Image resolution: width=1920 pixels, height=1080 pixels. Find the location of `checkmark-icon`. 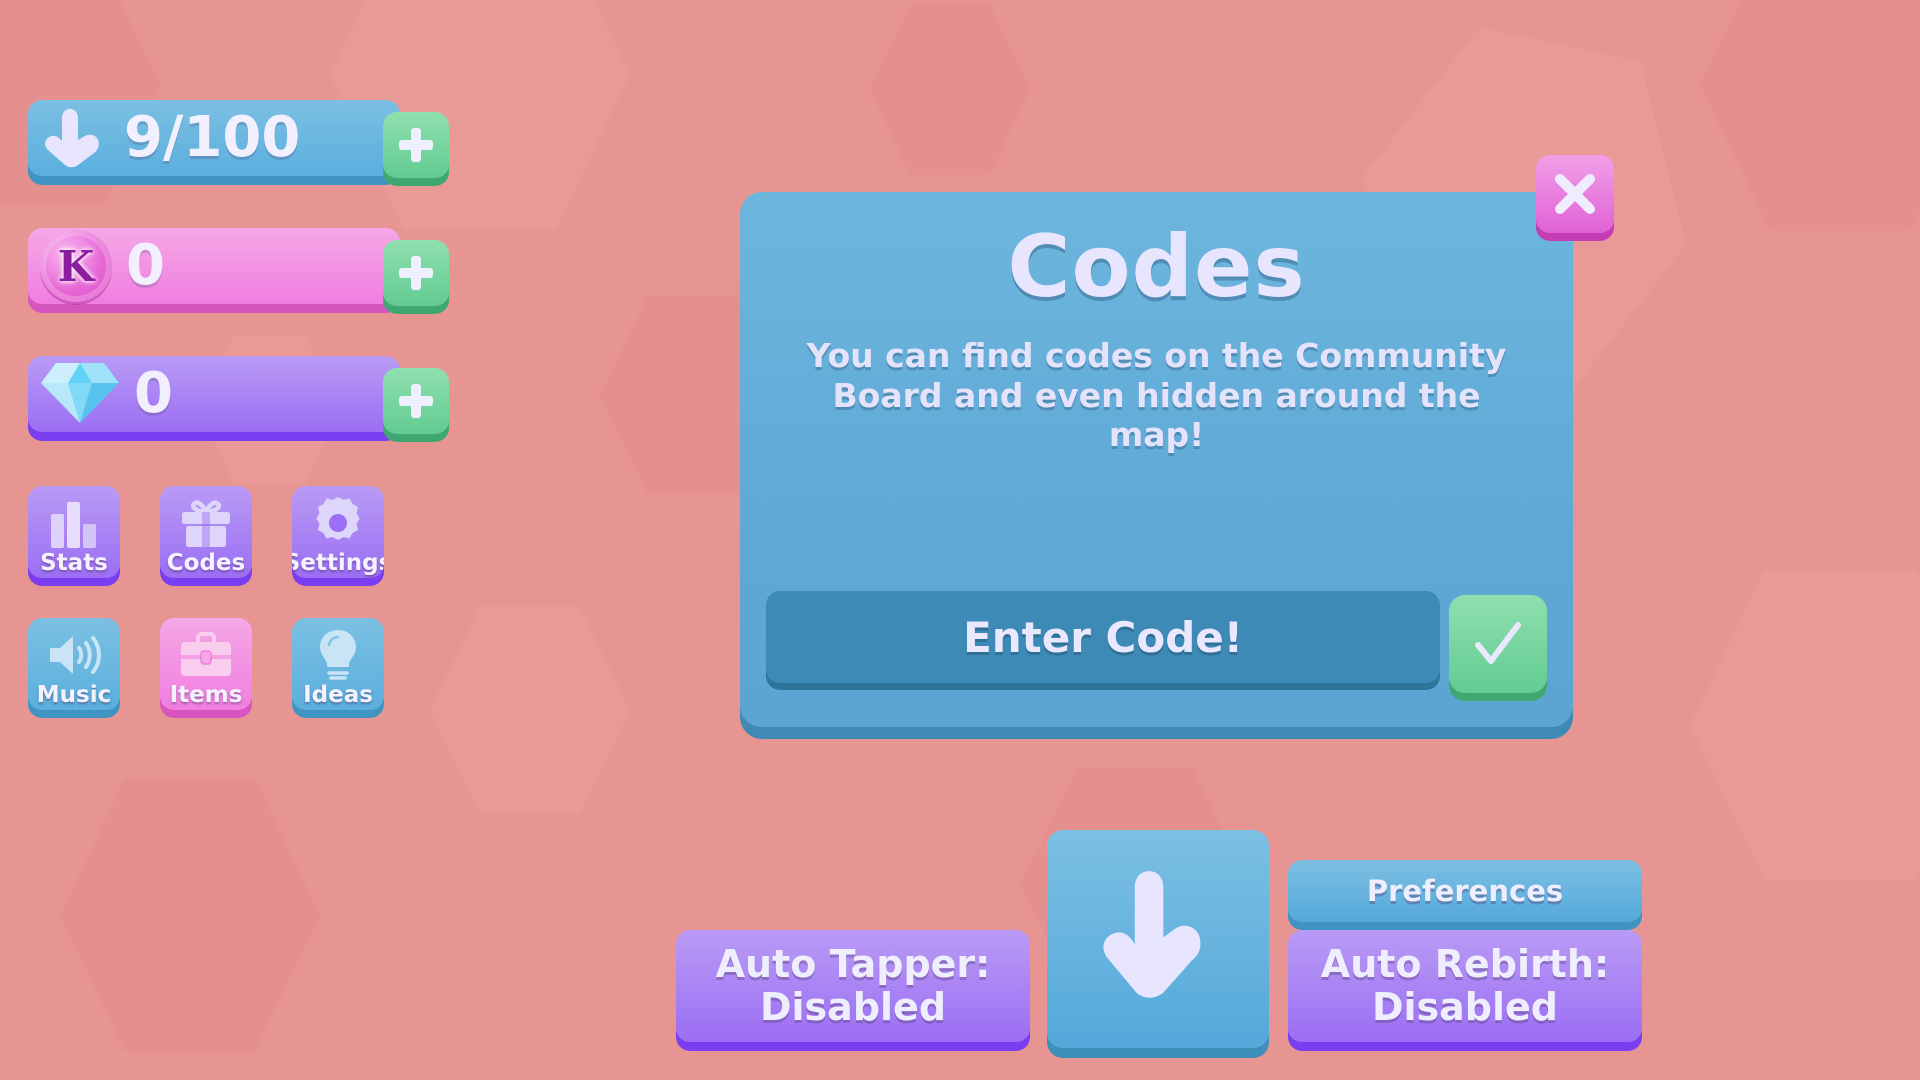

checkmark-icon is located at coordinates (1498, 643).